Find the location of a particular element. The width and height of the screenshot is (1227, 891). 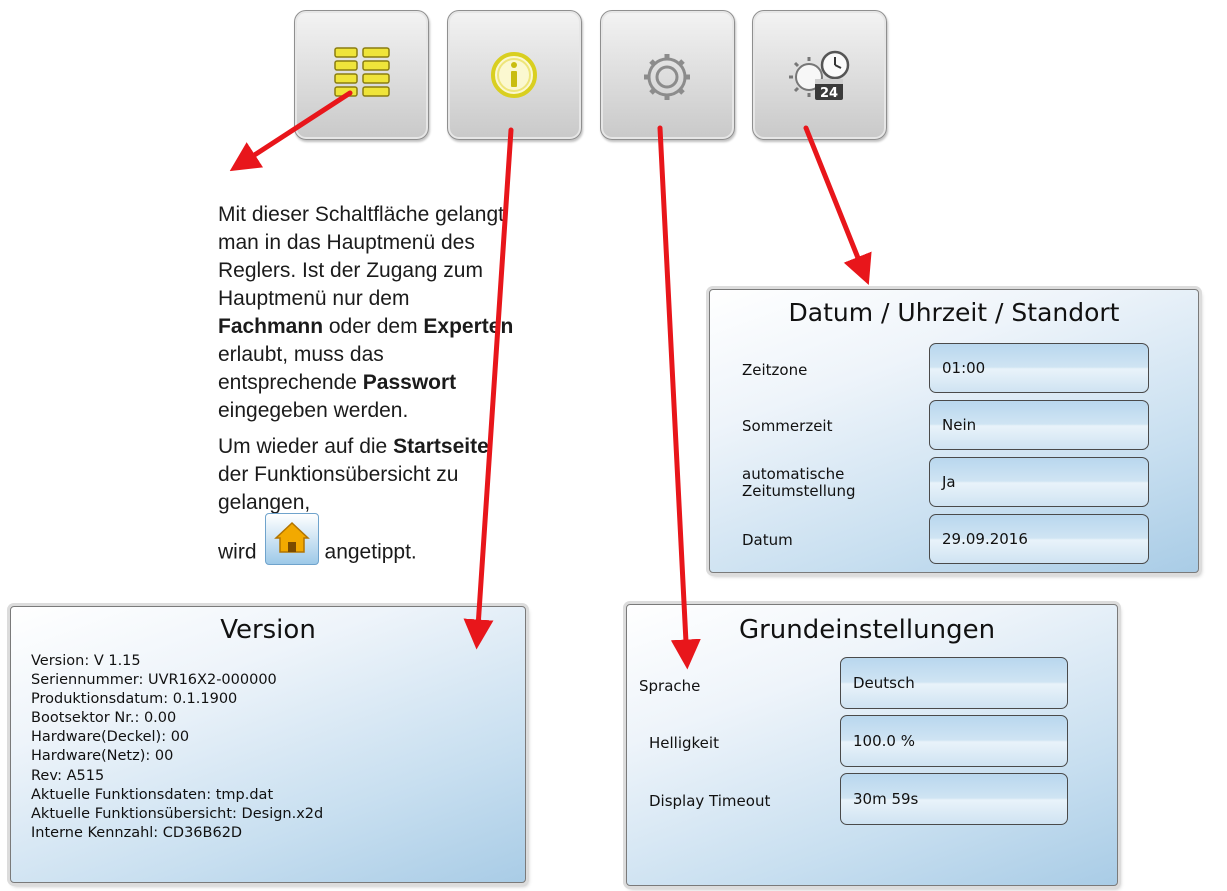

arrow-main-menu is located at coordinates (291, 131).